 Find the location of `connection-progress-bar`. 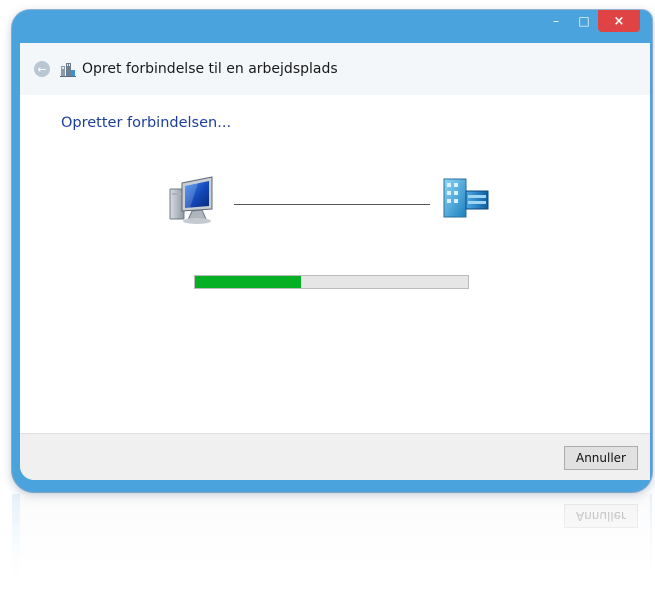

connection-progress-bar is located at coordinates (331, 282).